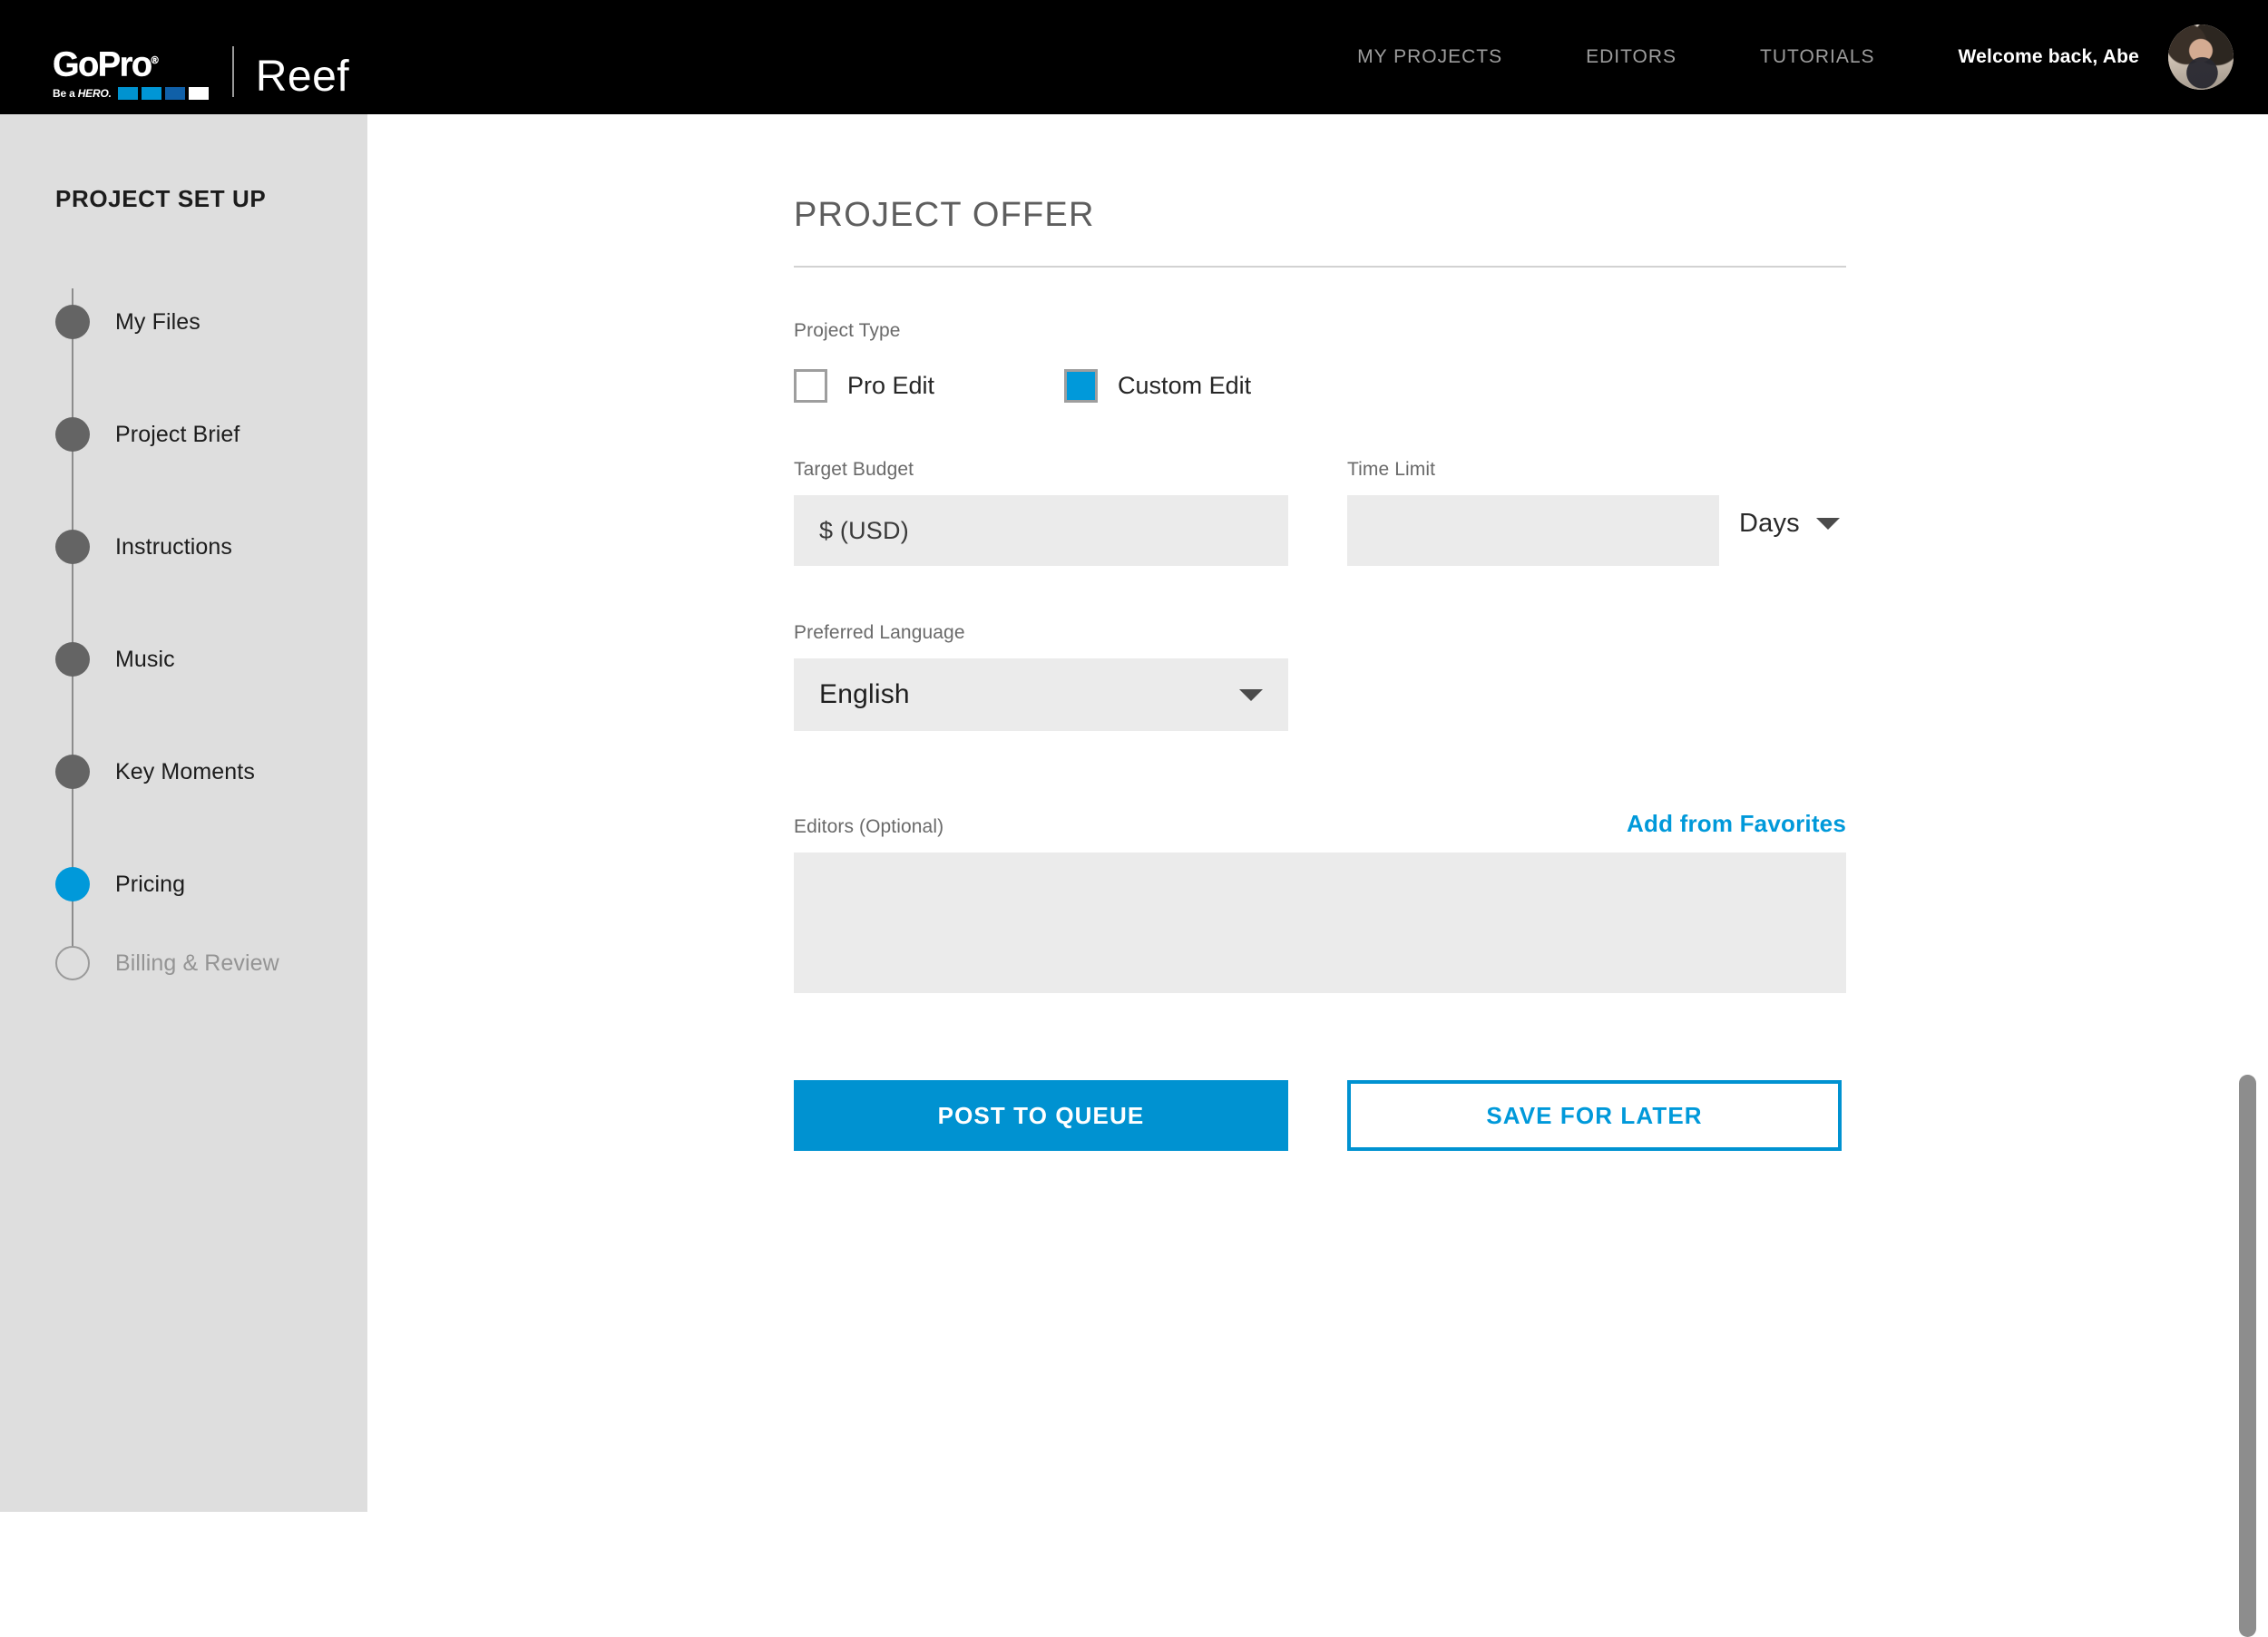 The width and height of the screenshot is (2268, 1637). What do you see at coordinates (1082, 386) in the screenshot?
I see `checkbox-box-checked` at bounding box center [1082, 386].